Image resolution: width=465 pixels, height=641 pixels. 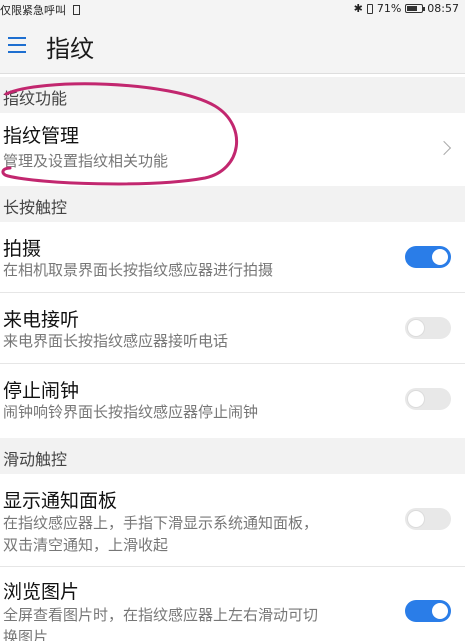 I want to click on capture-toggle, so click(x=428, y=257).